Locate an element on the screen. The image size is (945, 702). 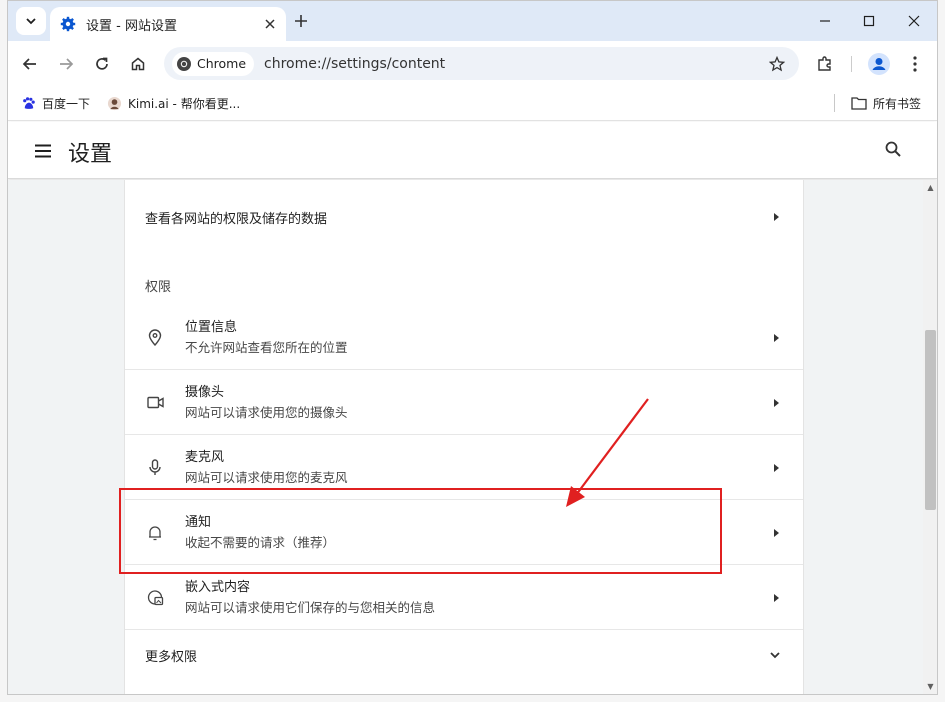
embedded-content-icon is located at coordinates (155, 598).